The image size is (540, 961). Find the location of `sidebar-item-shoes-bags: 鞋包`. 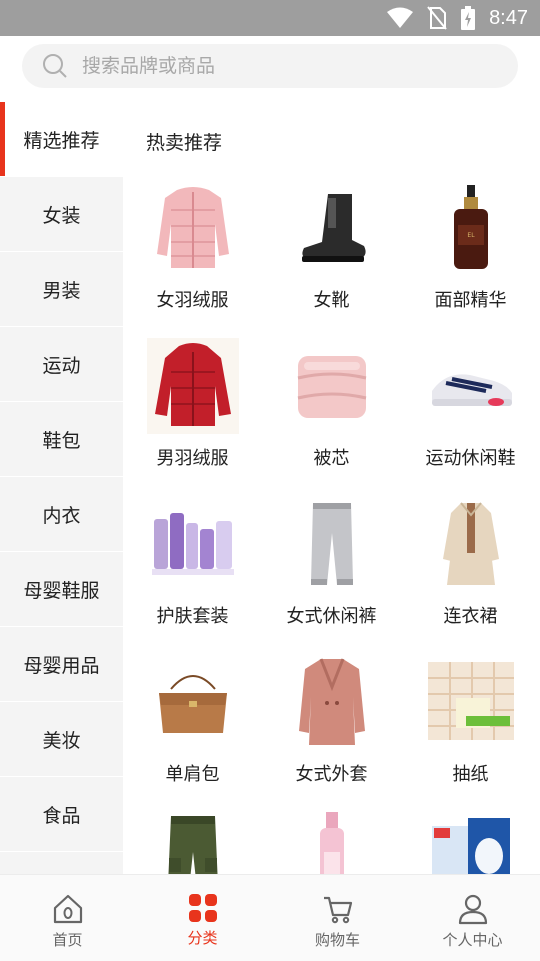

sidebar-item-shoes-bags: 鞋包 is located at coordinates (61, 439).